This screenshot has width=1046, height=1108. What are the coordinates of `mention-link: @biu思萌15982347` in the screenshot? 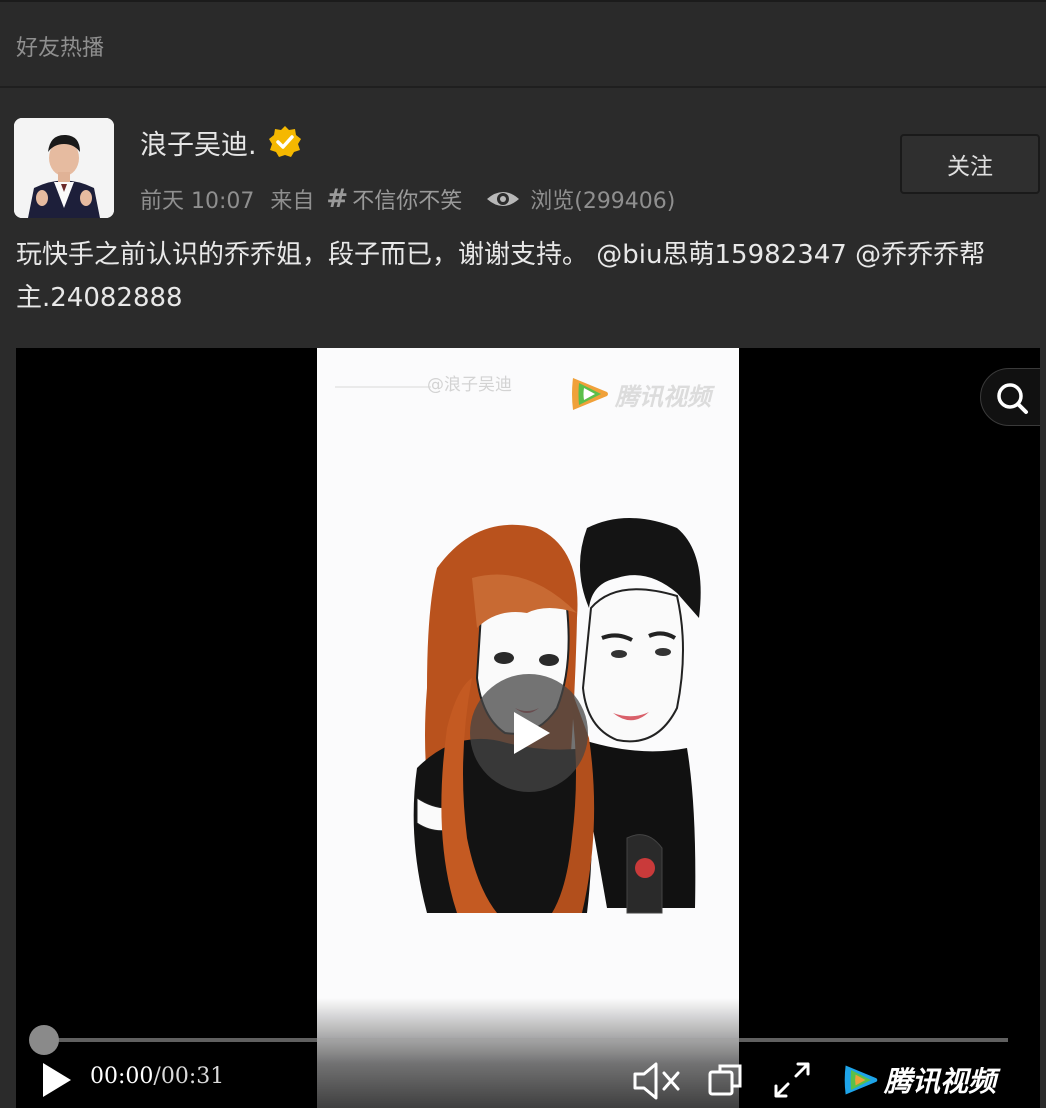 It's located at (721, 255).